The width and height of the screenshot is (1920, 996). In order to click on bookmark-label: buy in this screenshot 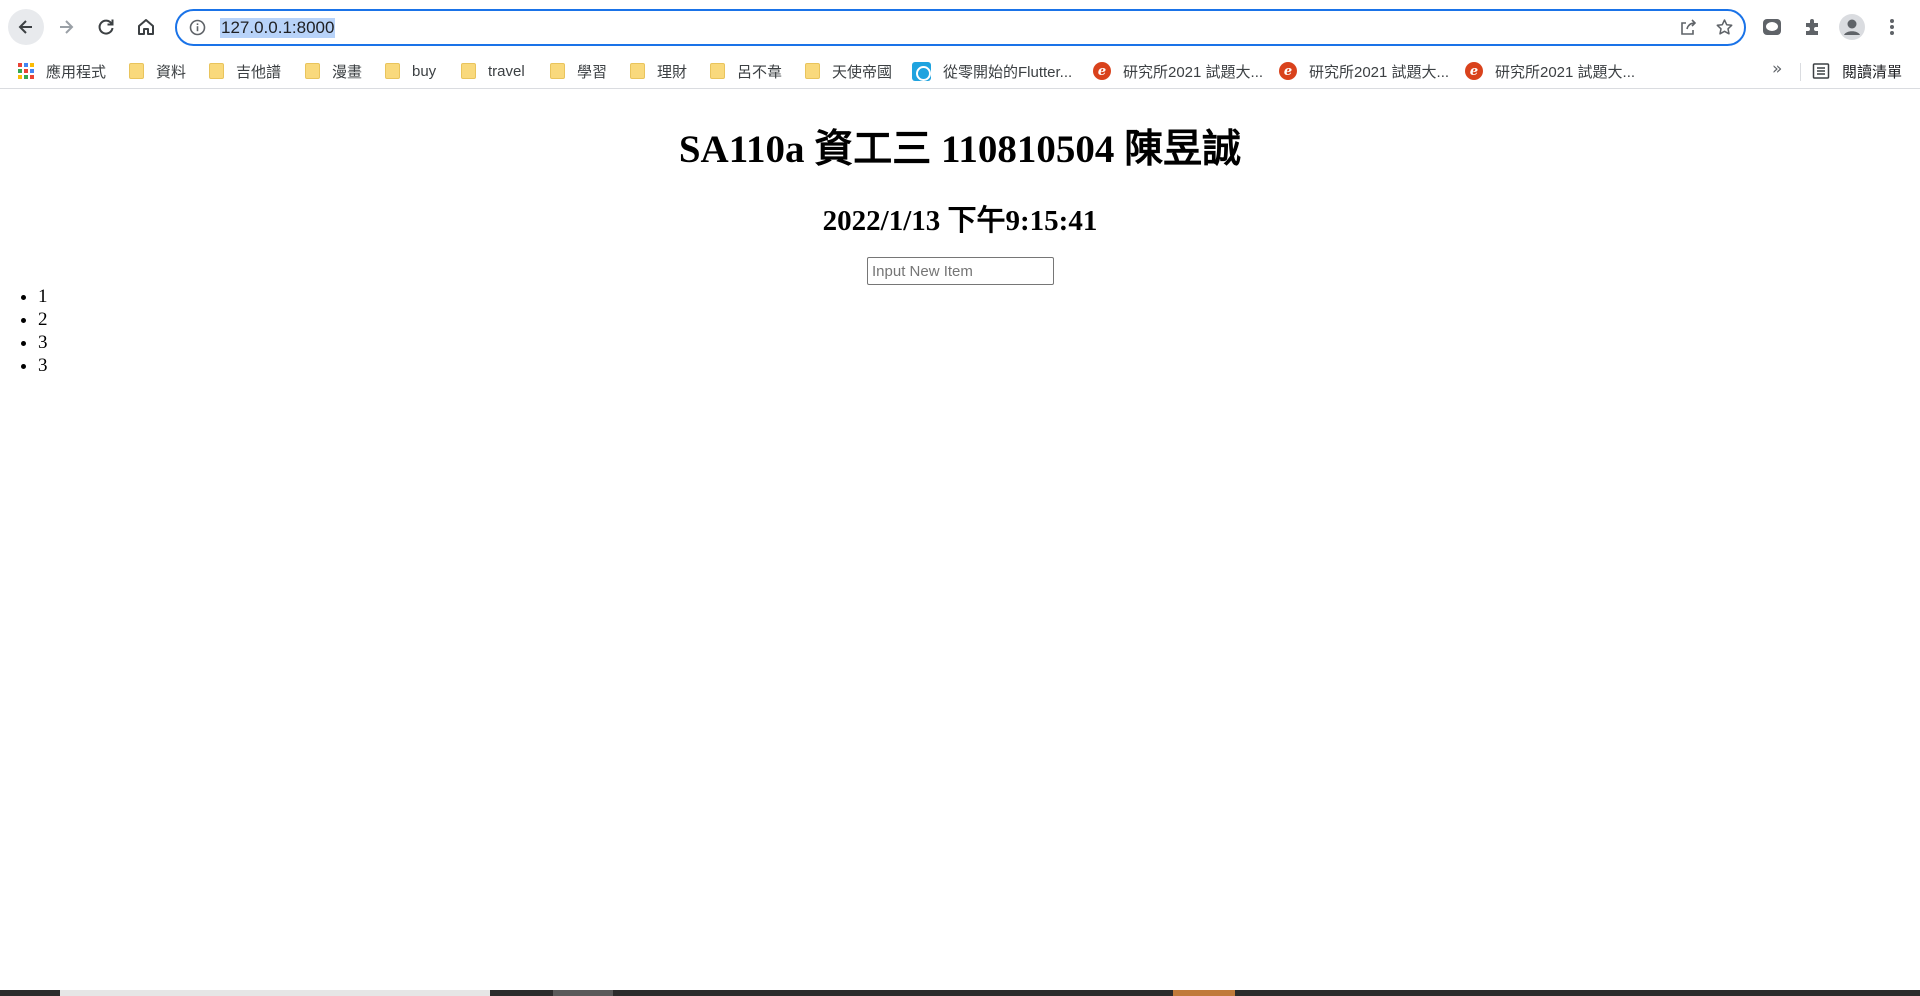, I will do `click(424, 71)`.